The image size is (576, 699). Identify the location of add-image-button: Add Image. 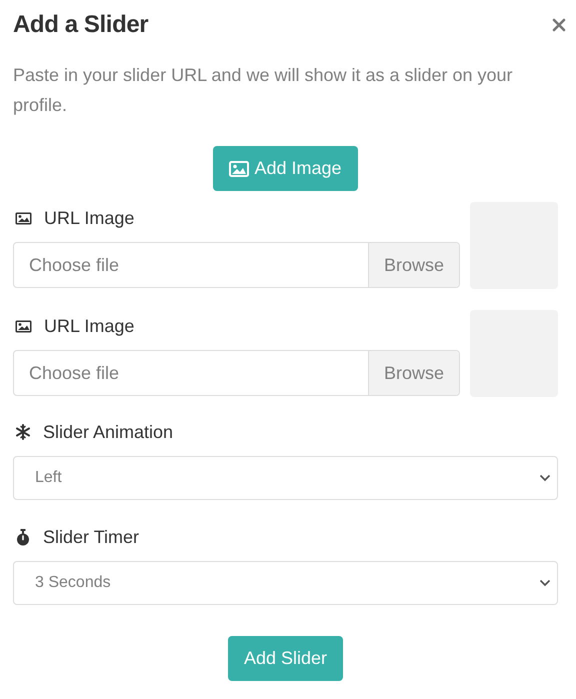
(285, 168).